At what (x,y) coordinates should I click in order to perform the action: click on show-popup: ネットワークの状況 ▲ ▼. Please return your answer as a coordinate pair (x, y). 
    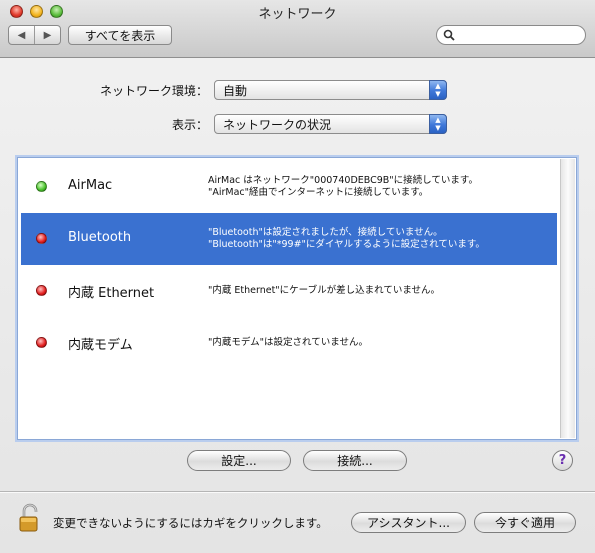
    Looking at the image, I should click on (330, 124).